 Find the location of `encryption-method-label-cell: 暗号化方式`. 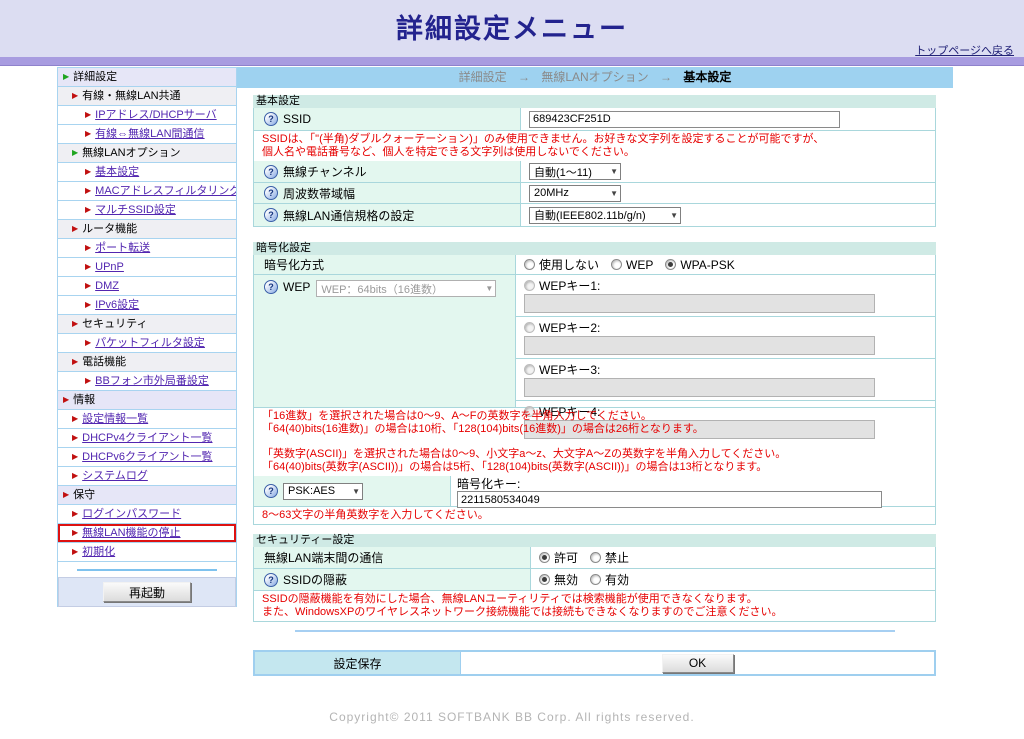

encryption-method-label-cell: 暗号化方式 is located at coordinates (385, 264).